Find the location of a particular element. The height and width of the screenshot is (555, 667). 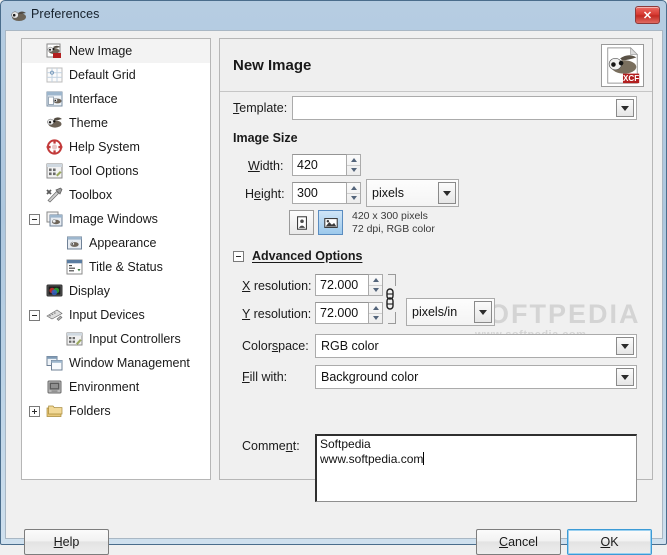

comment-line-2: www.softpedia.com is located at coordinates (372, 459).